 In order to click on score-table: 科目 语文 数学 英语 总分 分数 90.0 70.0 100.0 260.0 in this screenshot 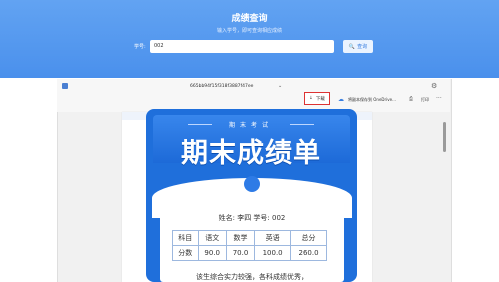, I will do `click(249, 245)`.